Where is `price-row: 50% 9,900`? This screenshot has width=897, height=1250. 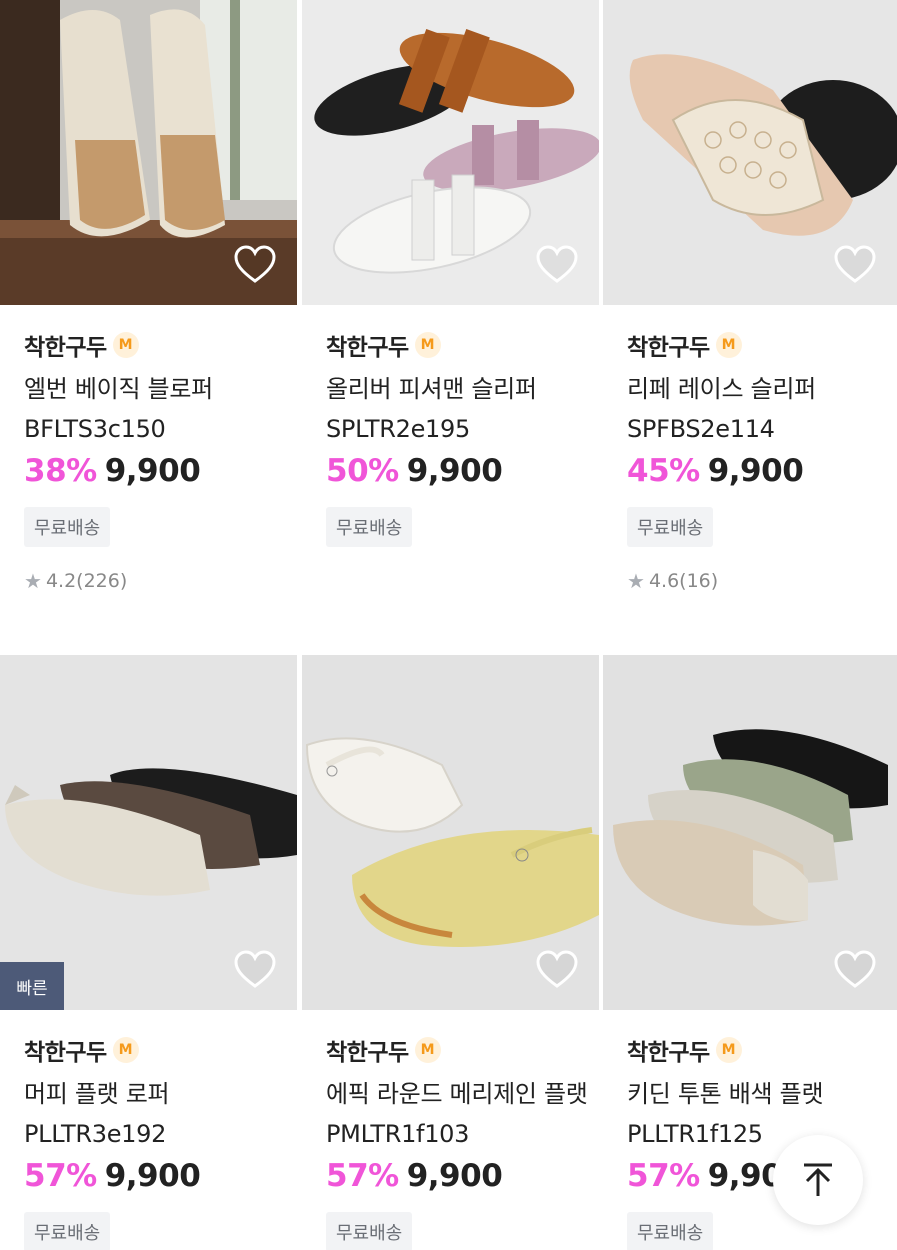 price-row: 50% 9,900 is located at coordinates (462, 474).